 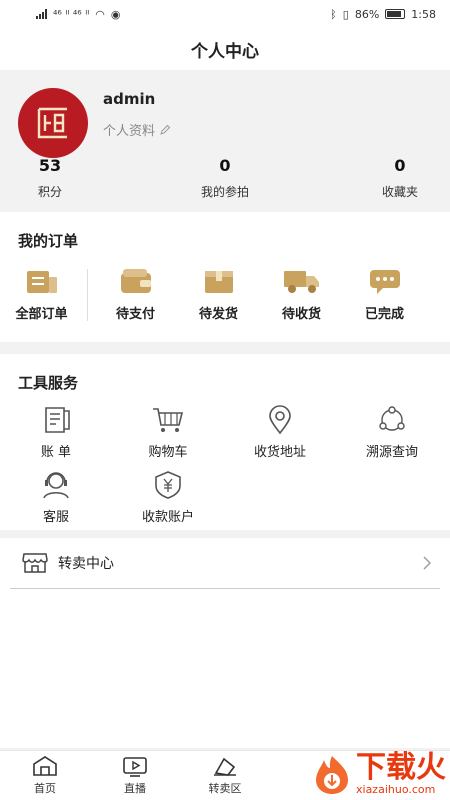 I want to click on order-pending-payment: 待支付, so click(x=135, y=294).